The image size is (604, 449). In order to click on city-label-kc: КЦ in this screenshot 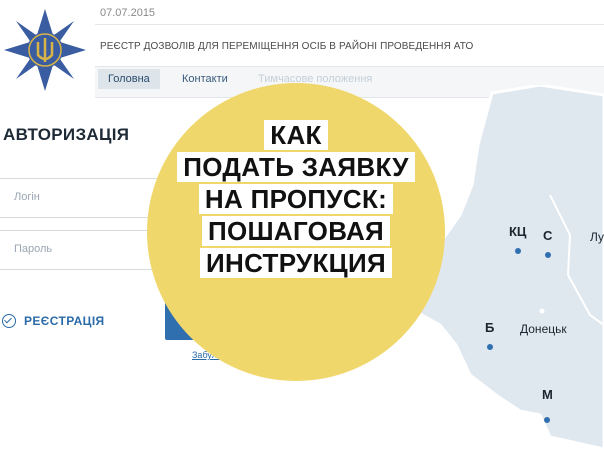, I will do `click(518, 231)`.